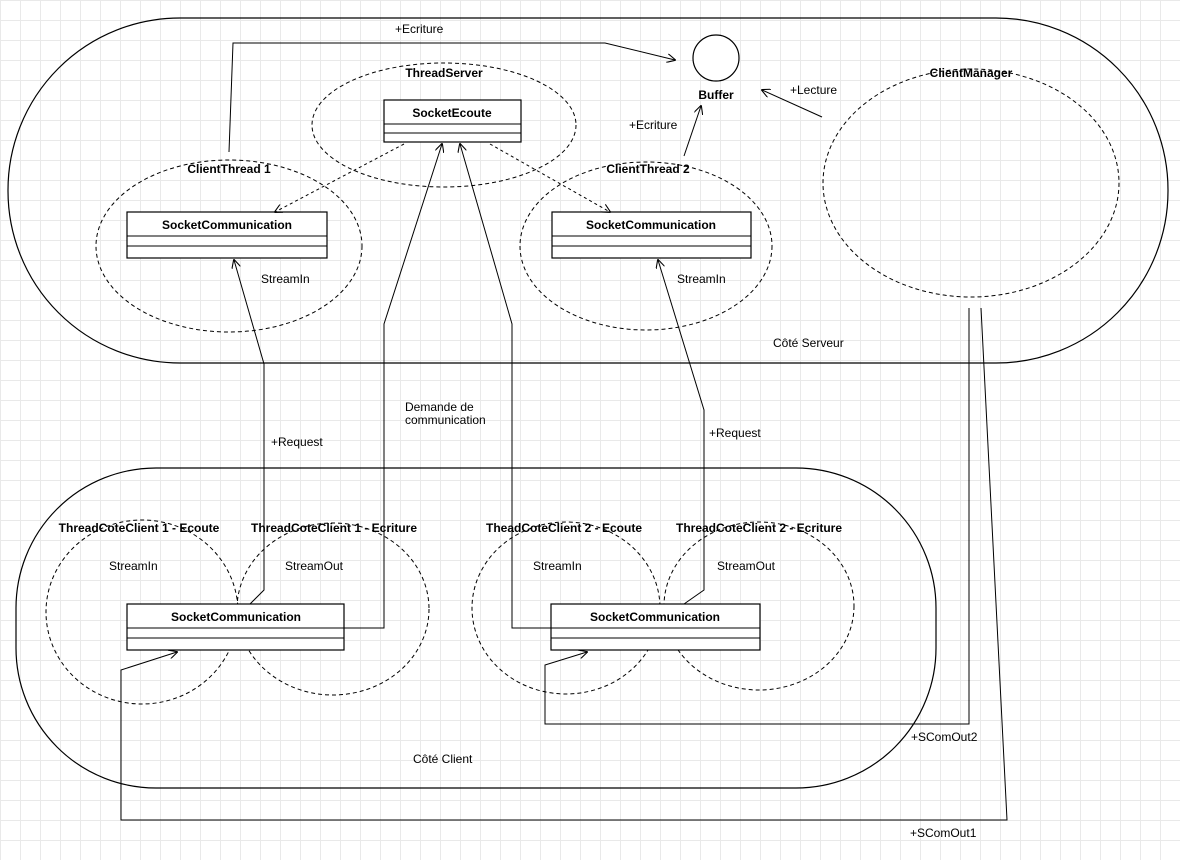 Image resolution: width=1180 pixels, height=860 pixels. I want to click on c2-listen-connector, so click(505, 386).